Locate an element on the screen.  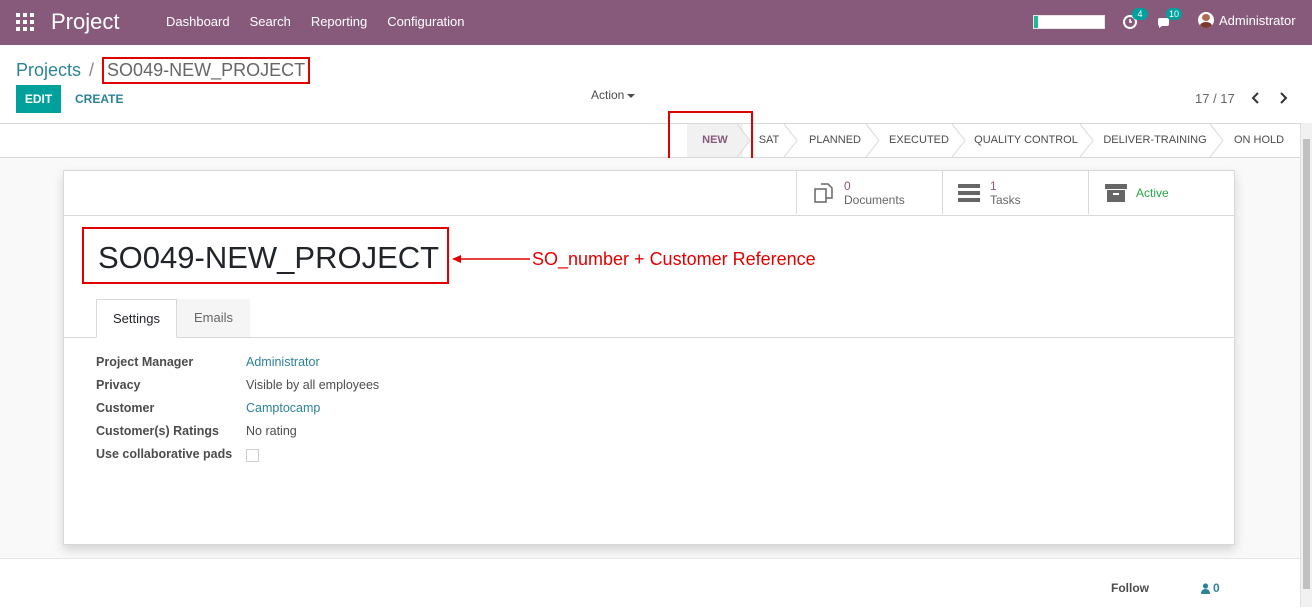
vertical-scrollbar is located at coordinates (1306, 365).